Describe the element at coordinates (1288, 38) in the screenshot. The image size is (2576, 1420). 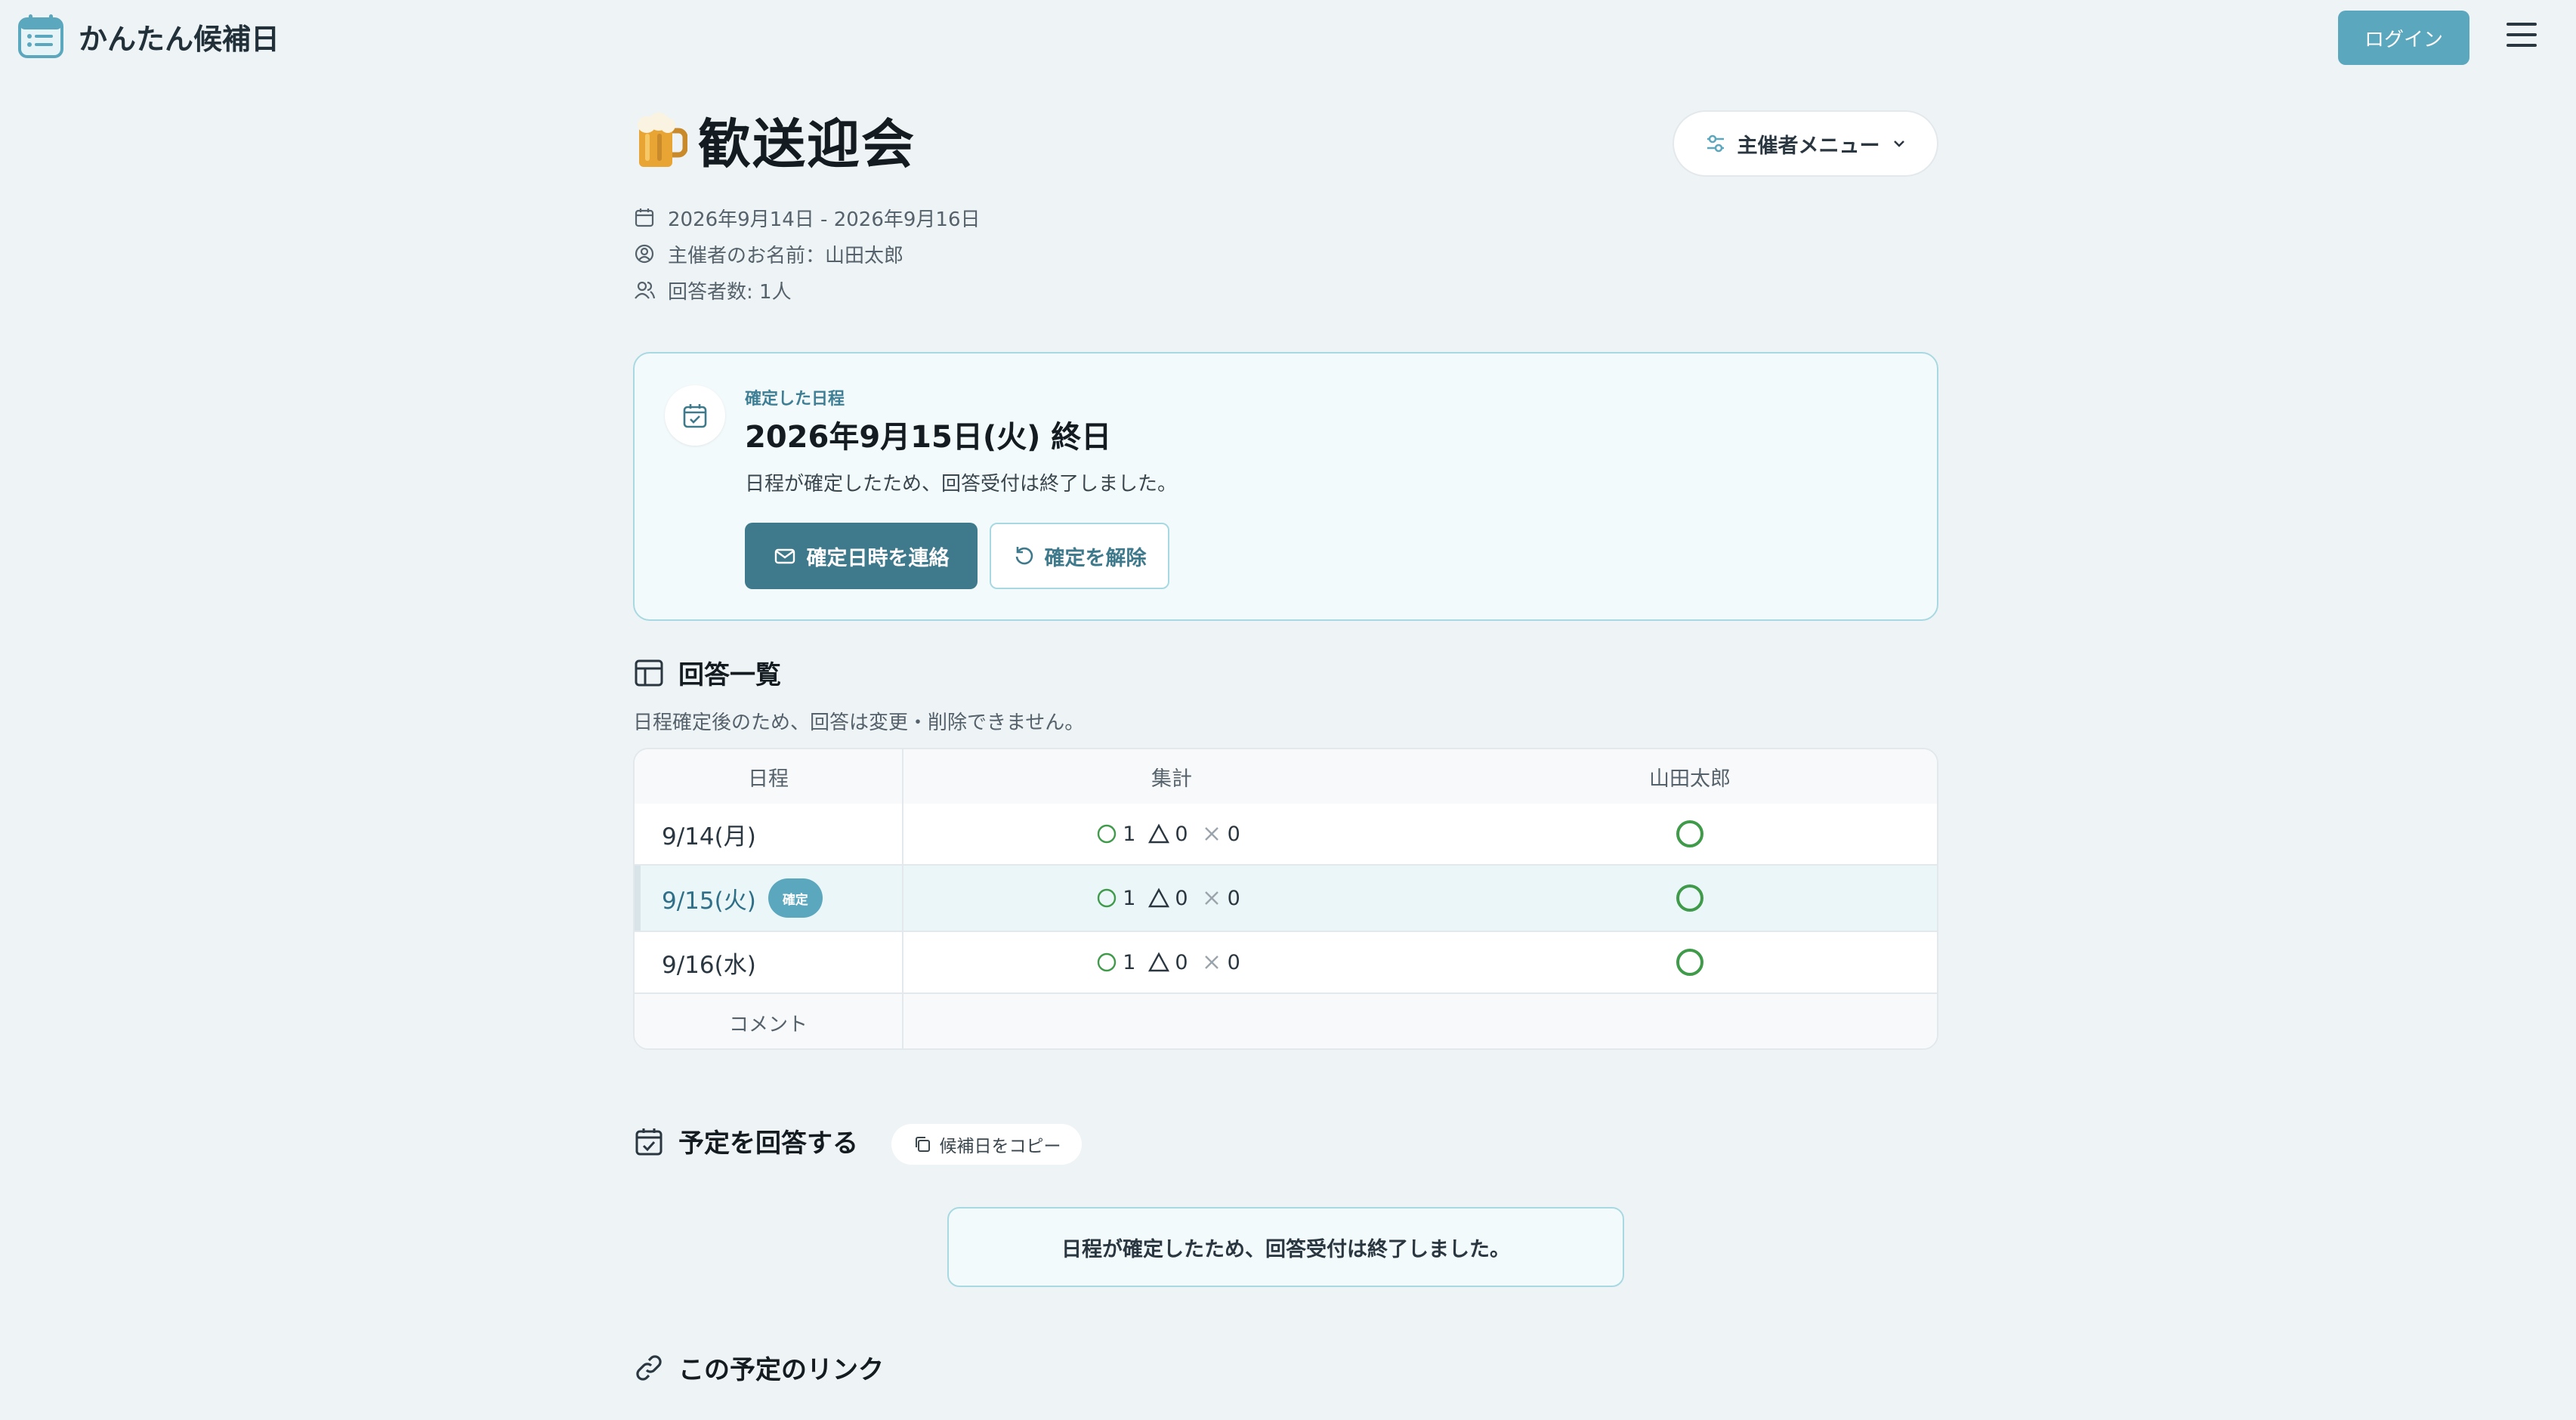
I see `top-bar: かんたん候補日 ログイン` at that location.